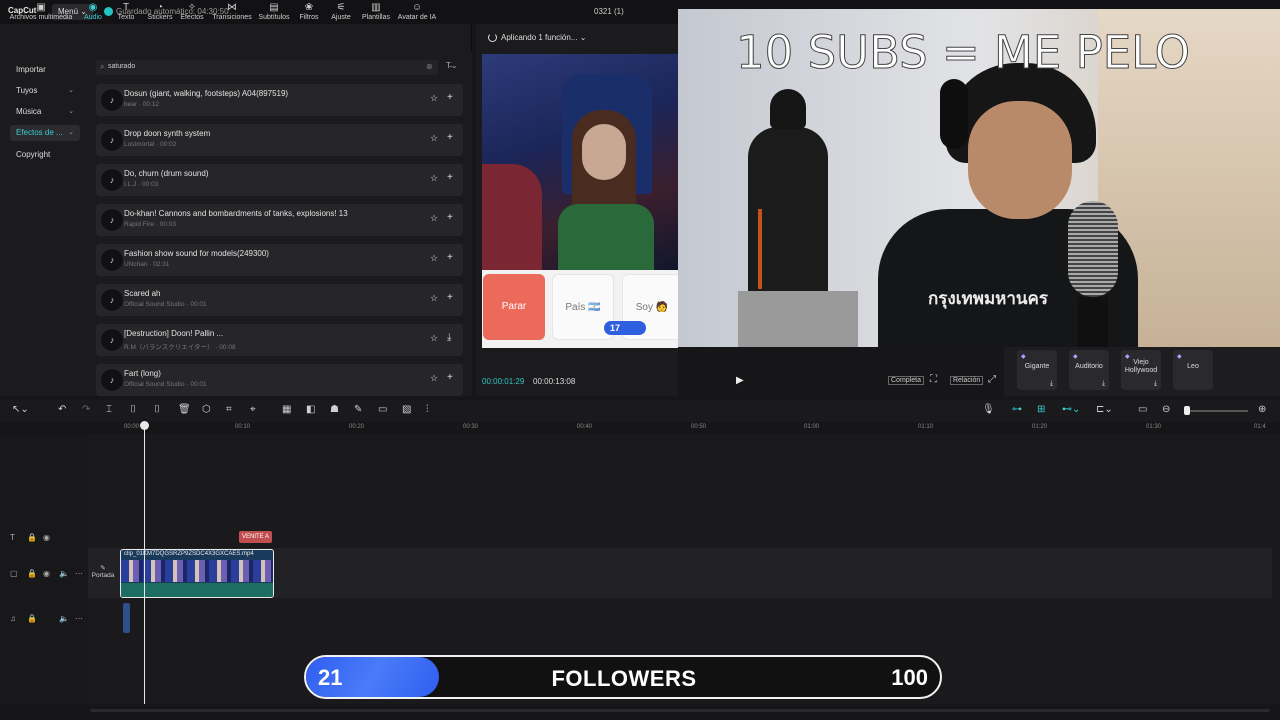 Image resolution: width=1280 pixels, height=720 pixels. I want to click on redo-icon: ↷, so click(86, 409).